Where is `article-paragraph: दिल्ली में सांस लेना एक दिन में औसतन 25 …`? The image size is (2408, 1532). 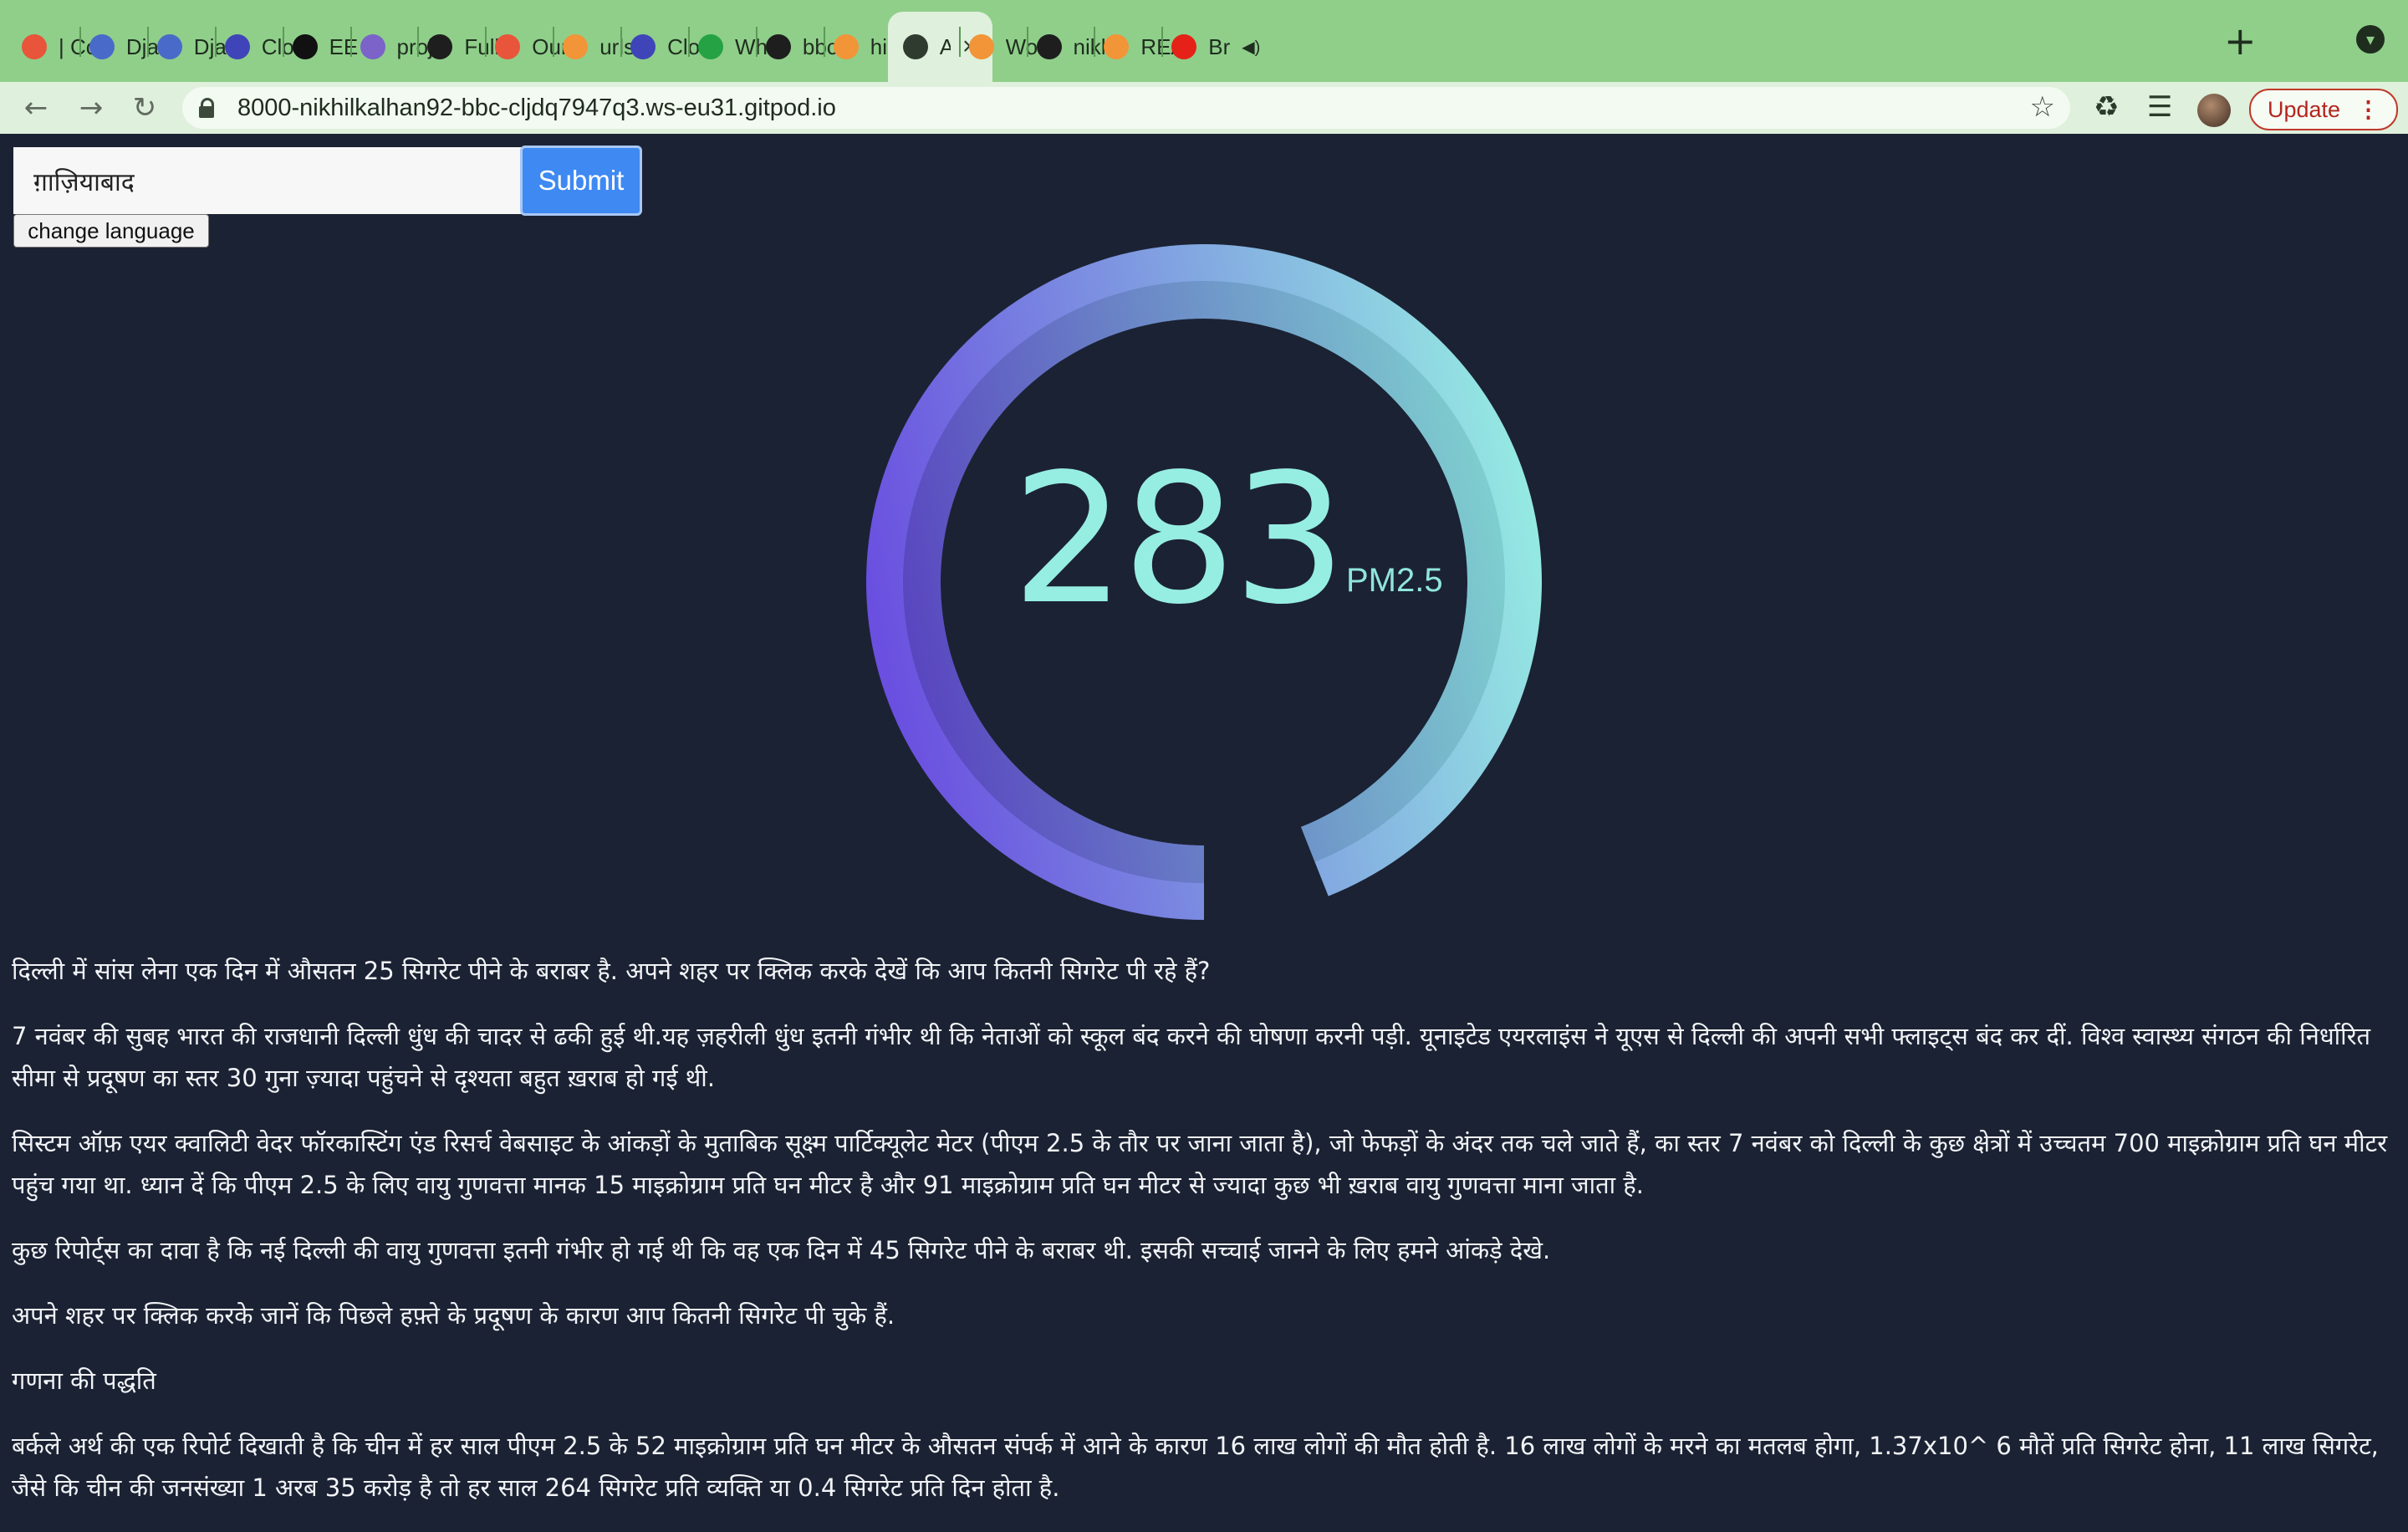
article-paragraph: दिल्ली में सांस लेना एक दिन में औसतन 25 … is located at coordinates (611, 971).